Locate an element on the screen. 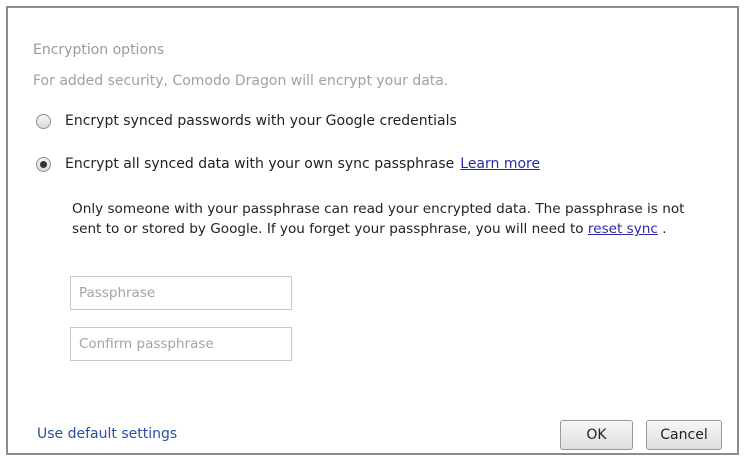 The height and width of the screenshot is (461, 745). radio-sync-passphrase is located at coordinates (43, 164).